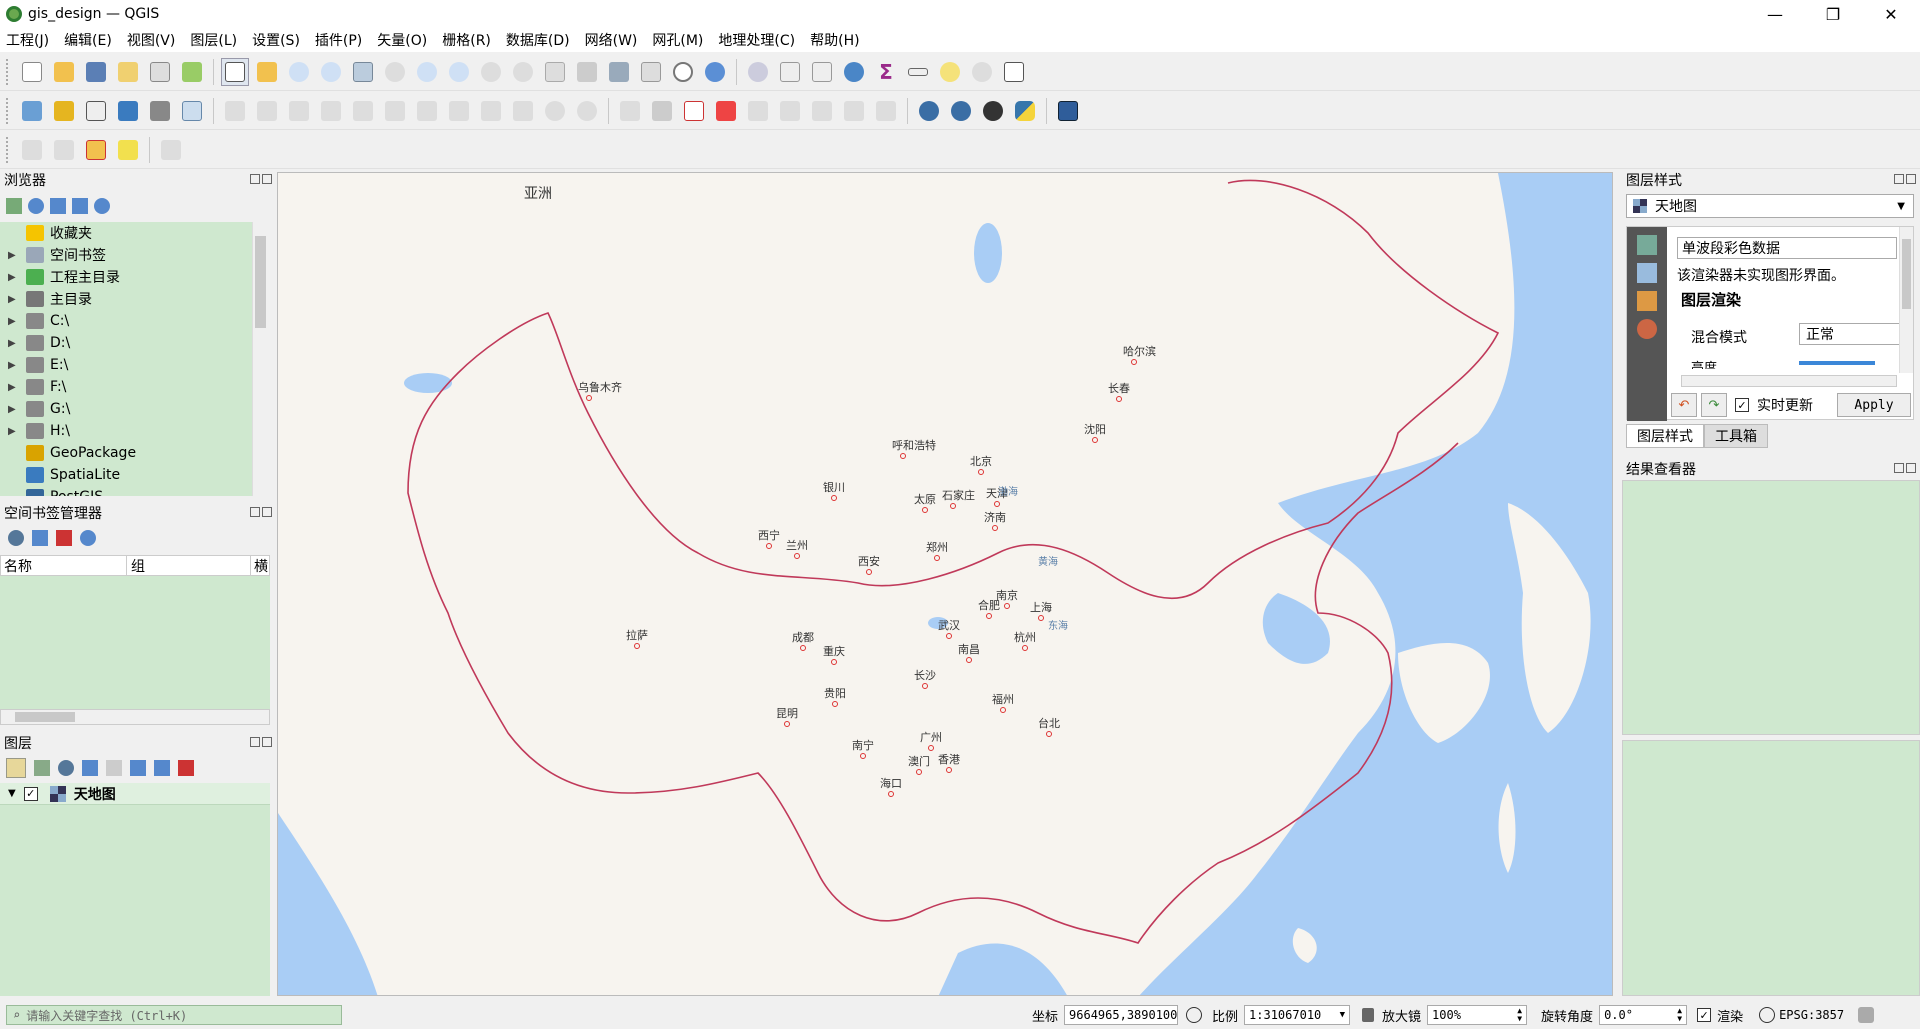  Describe the element at coordinates (126, 321) in the screenshot. I see `browser-item: ▶ C:\` at that location.